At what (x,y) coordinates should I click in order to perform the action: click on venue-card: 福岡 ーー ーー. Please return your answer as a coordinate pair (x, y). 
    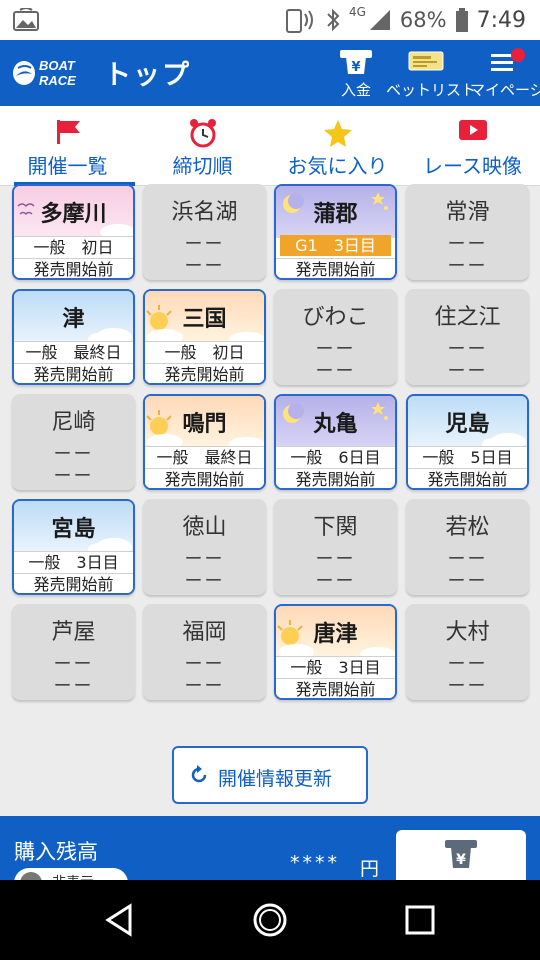
    Looking at the image, I should click on (204, 652).